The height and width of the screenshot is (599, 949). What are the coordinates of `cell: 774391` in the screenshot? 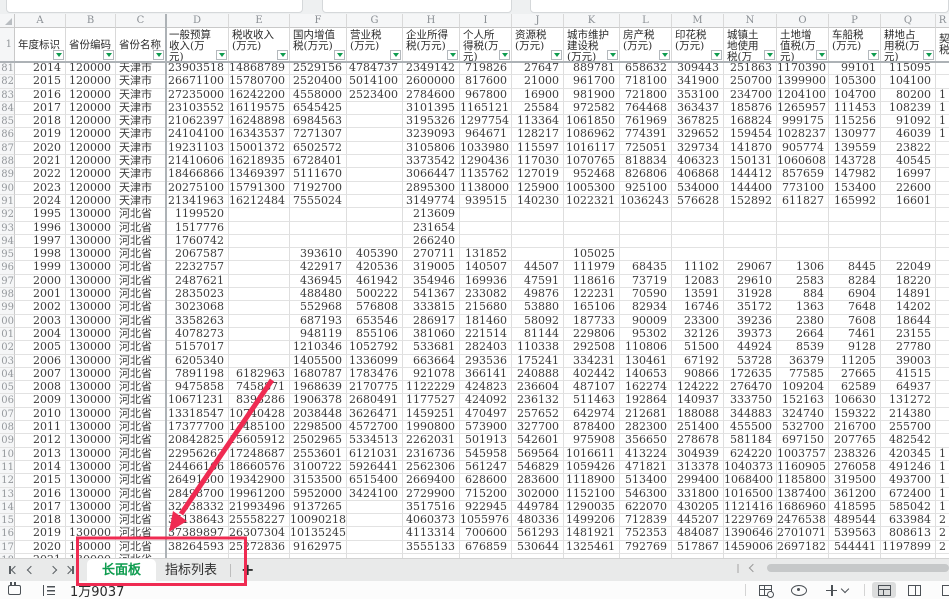 It's located at (646, 135).